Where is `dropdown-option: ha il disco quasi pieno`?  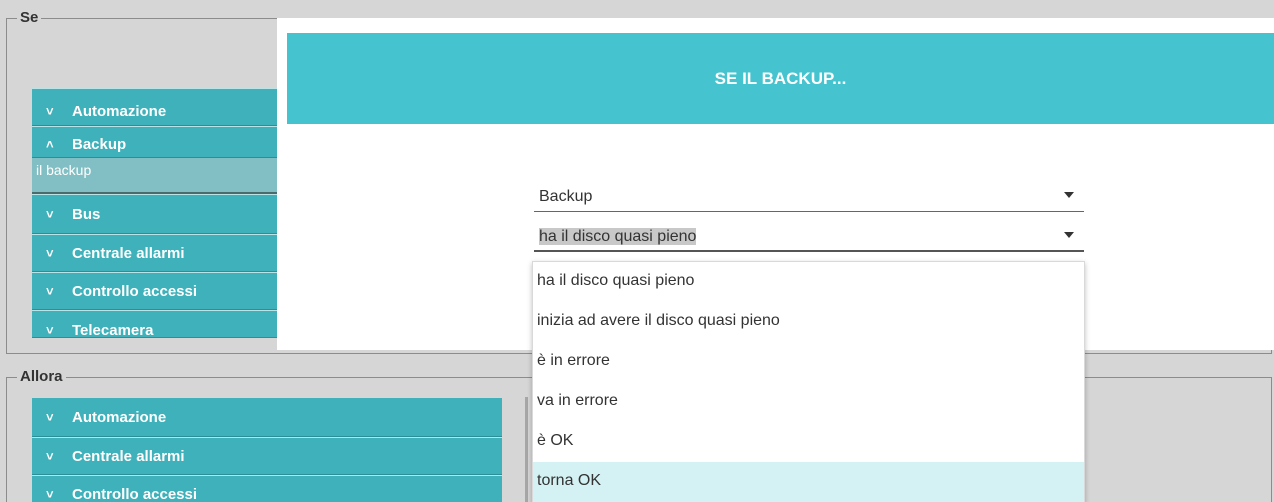 dropdown-option: ha il disco quasi pieno is located at coordinates (808, 282).